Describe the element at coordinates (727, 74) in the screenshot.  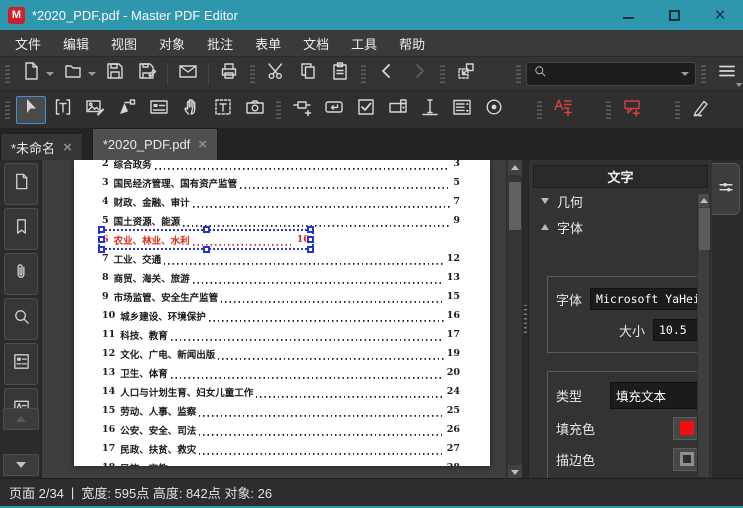
I see `hamburger-button` at that location.